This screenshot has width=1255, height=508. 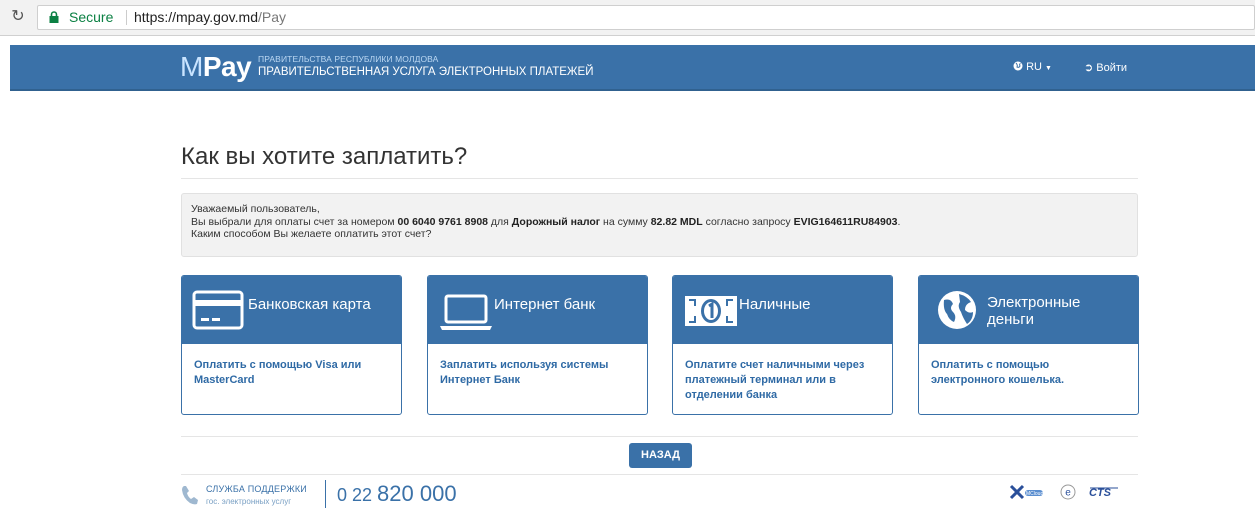 I want to click on phone-number: 820 000, so click(x=417, y=493).